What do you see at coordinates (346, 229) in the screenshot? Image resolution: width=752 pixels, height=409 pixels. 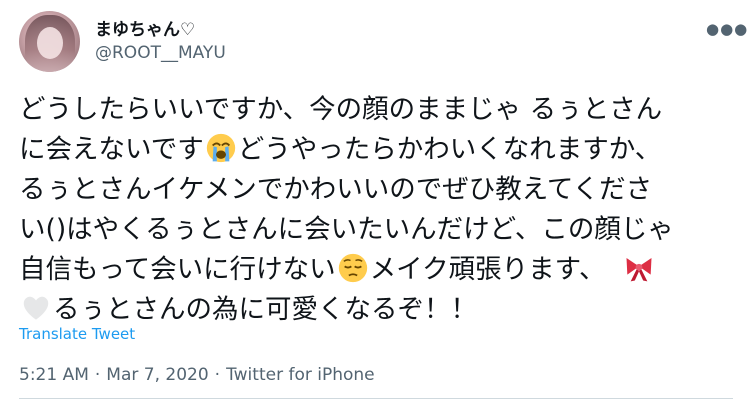 I see `tweet-line-4: い()はやくるぅとさんに会いたいんだけど、この顔じゃ` at bounding box center [346, 229].